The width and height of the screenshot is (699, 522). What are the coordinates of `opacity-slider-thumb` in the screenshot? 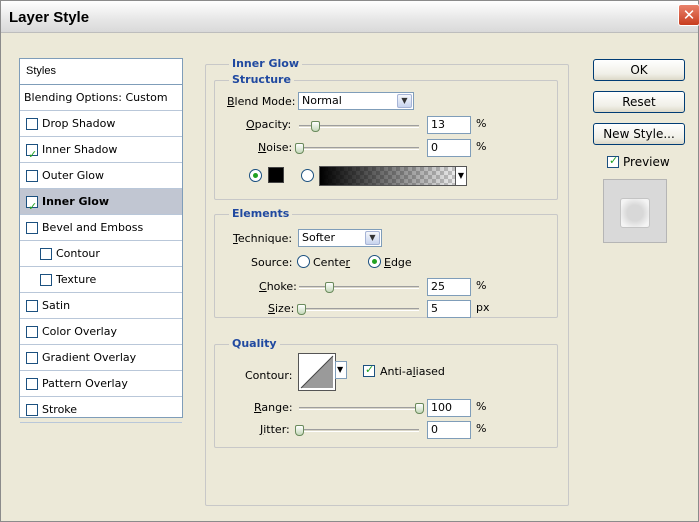 It's located at (315, 126).